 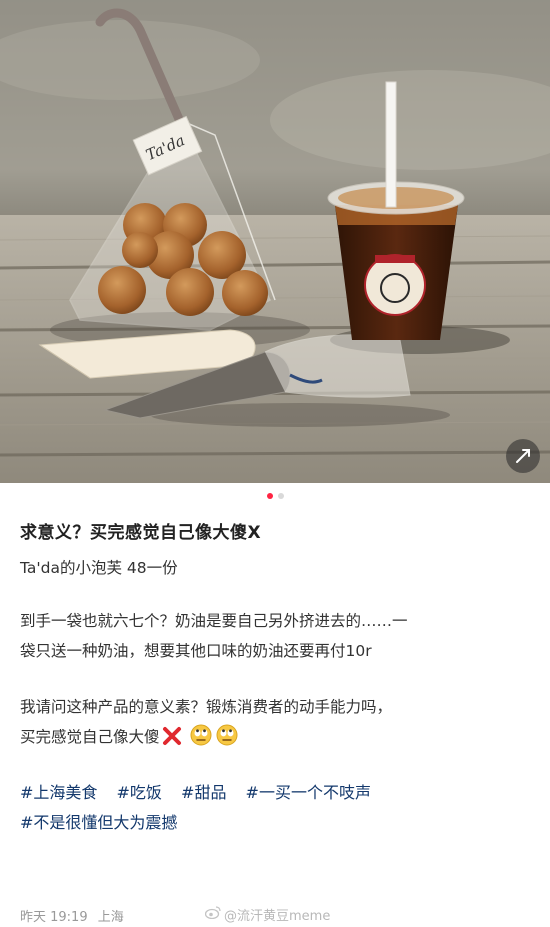 I want to click on post-title: 求意义？买完感觉自己像大傻X, so click(x=141, y=533).